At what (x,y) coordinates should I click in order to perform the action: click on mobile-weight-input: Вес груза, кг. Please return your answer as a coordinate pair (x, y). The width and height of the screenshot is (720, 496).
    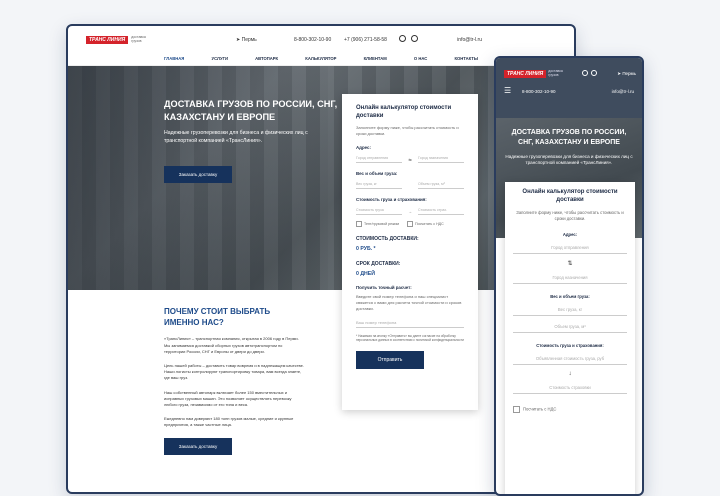
    Looking at the image, I should click on (570, 312).